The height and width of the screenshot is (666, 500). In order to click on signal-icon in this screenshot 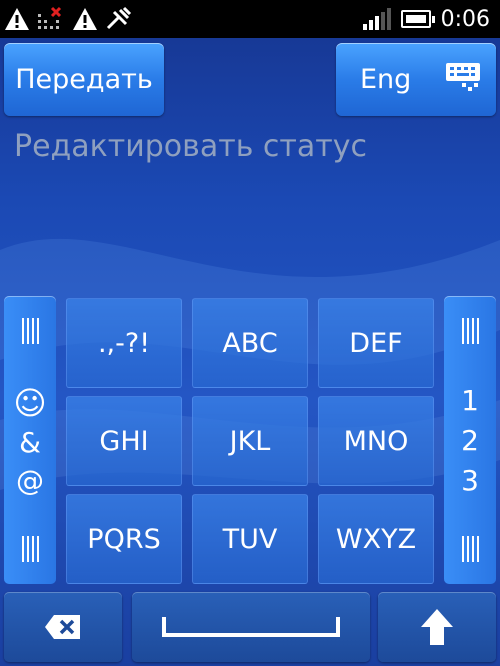, I will do `click(376, 19)`.